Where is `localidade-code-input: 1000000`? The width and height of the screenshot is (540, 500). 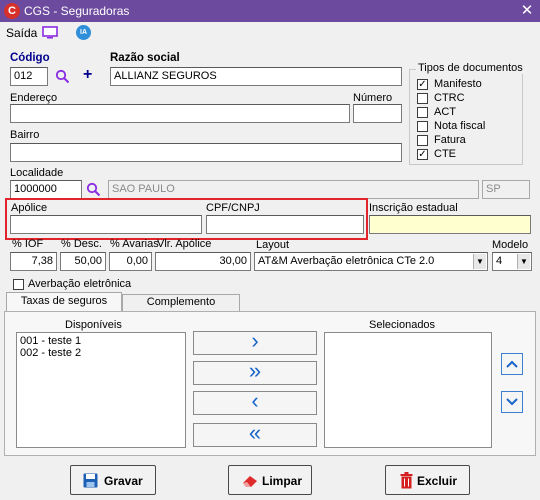 localidade-code-input: 1000000 is located at coordinates (46, 189).